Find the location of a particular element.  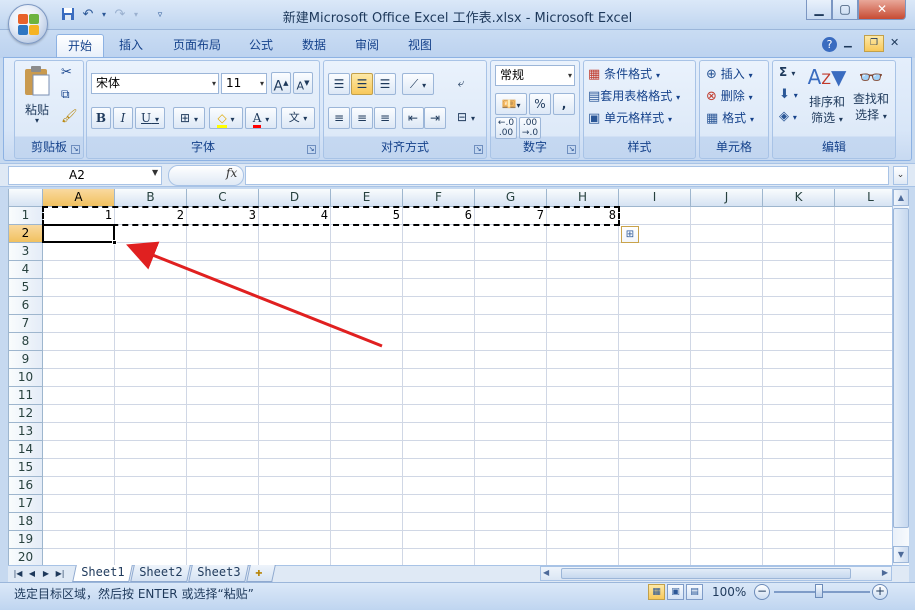

cell-a11 is located at coordinates (79, 396).